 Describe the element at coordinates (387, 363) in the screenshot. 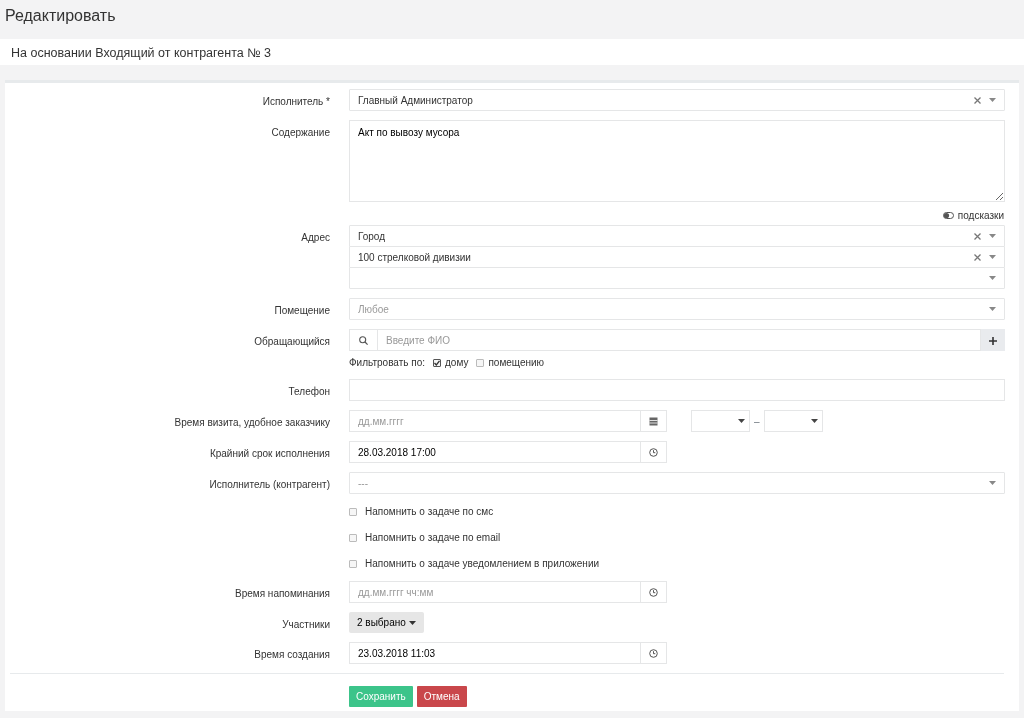

I see `filter-label: Фильтровать по:` at that location.